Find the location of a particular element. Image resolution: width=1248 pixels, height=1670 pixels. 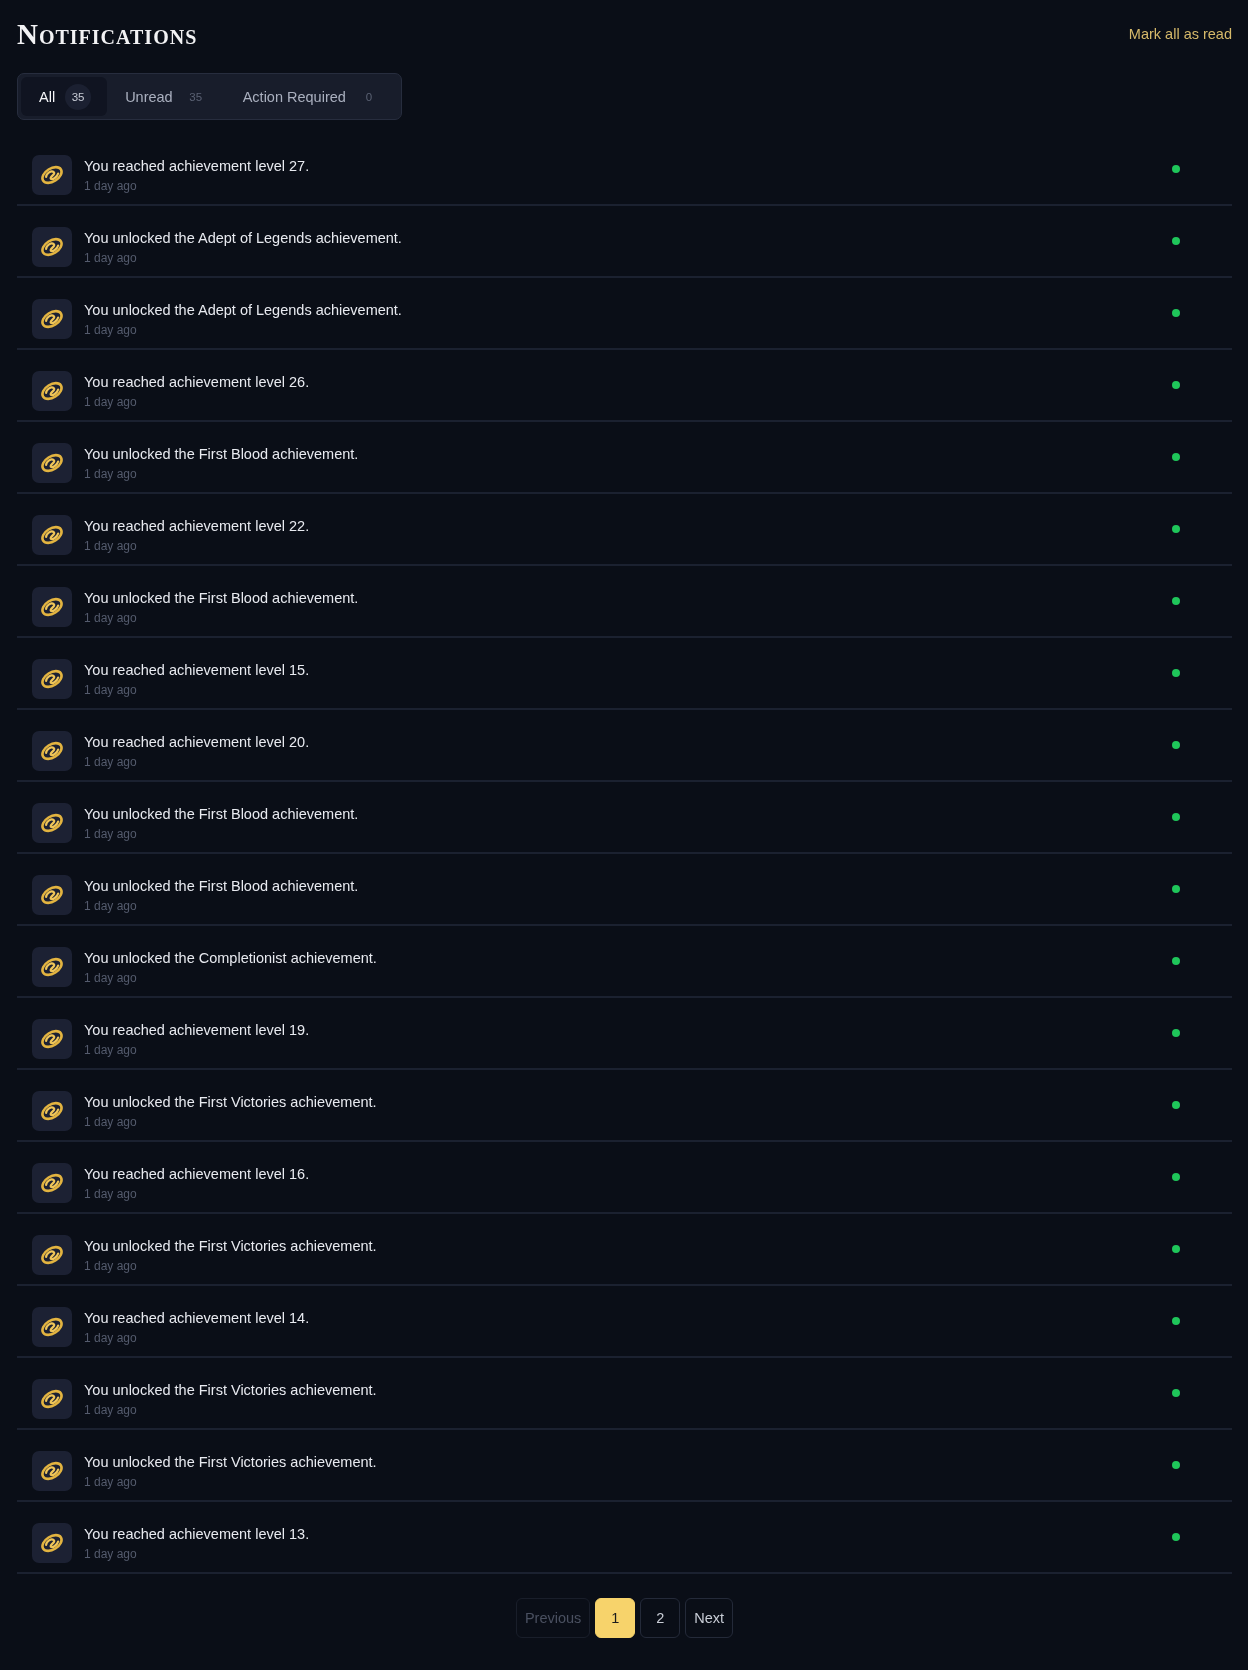

notification-message: You reached achievement level 13. is located at coordinates (197, 1534).